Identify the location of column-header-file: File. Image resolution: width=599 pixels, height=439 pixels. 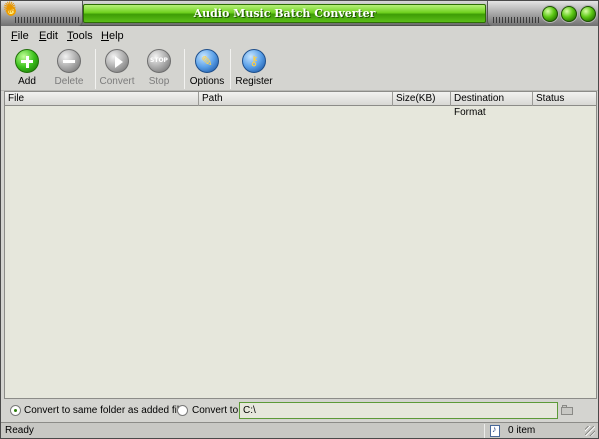
(102, 99).